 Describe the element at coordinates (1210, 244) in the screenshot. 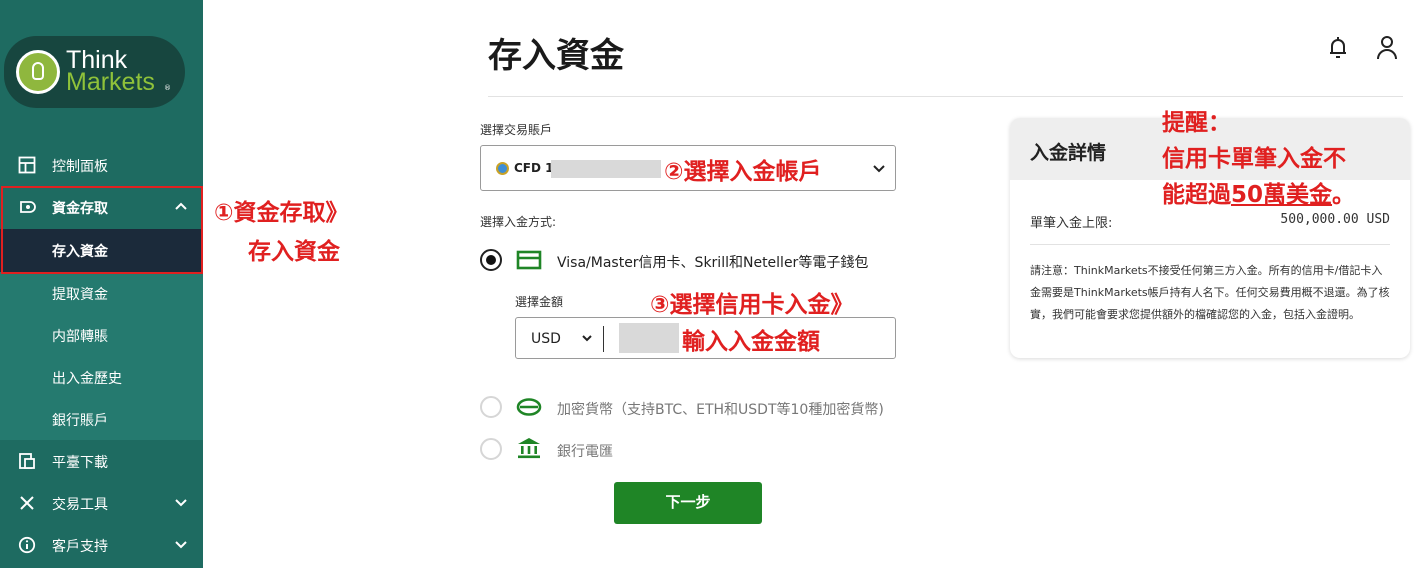

I see `card-divider` at that location.